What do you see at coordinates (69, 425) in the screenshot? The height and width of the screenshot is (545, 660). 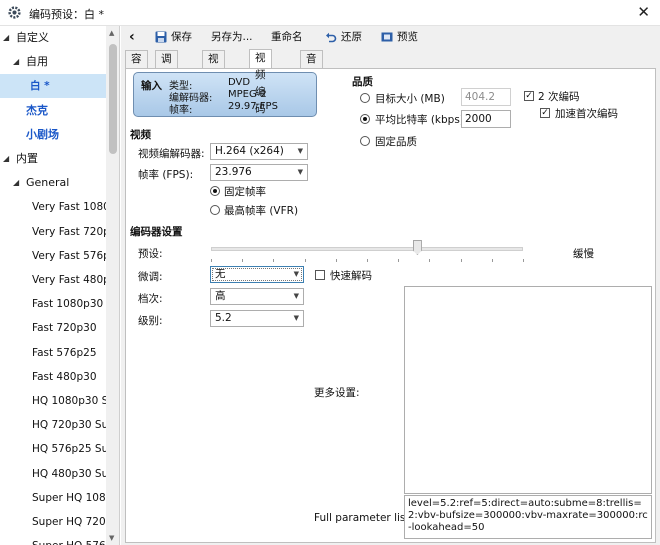 I see `tree-item-label: HQ 720p30 Surround` at bounding box center [69, 425].